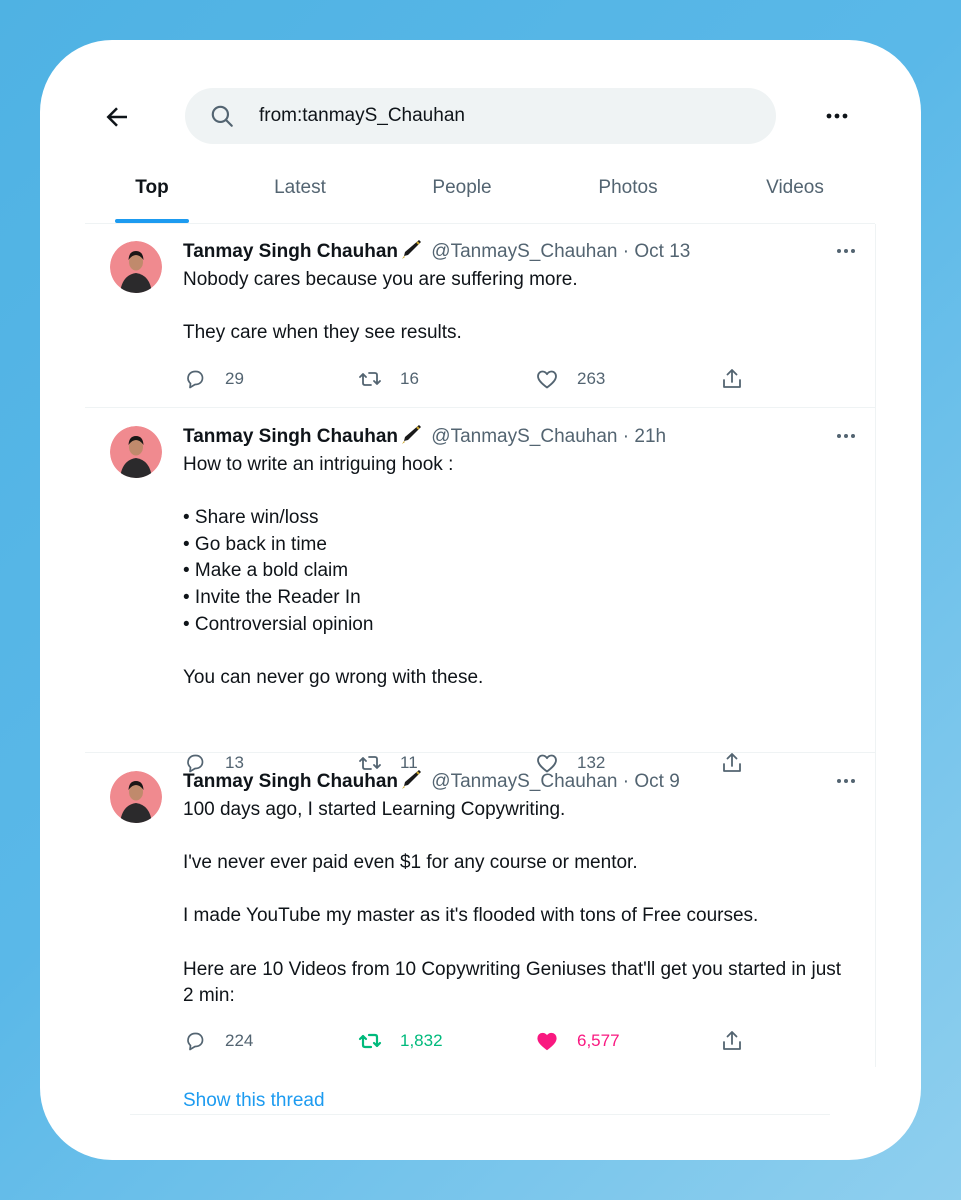 The height and width of the screenshot is (1200, 961). What do you see at coordinates (651, 781) in the screenshot?
I see `tweet-timestamp: · Oct 9` at bounding box center [651, 781].